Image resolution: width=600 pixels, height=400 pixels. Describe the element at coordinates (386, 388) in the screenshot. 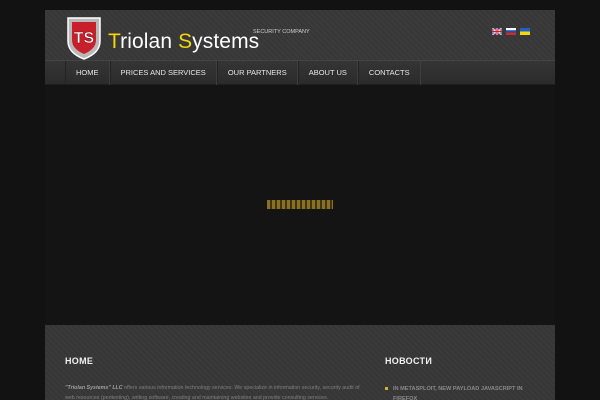

I see `bullet-icon` at that location.